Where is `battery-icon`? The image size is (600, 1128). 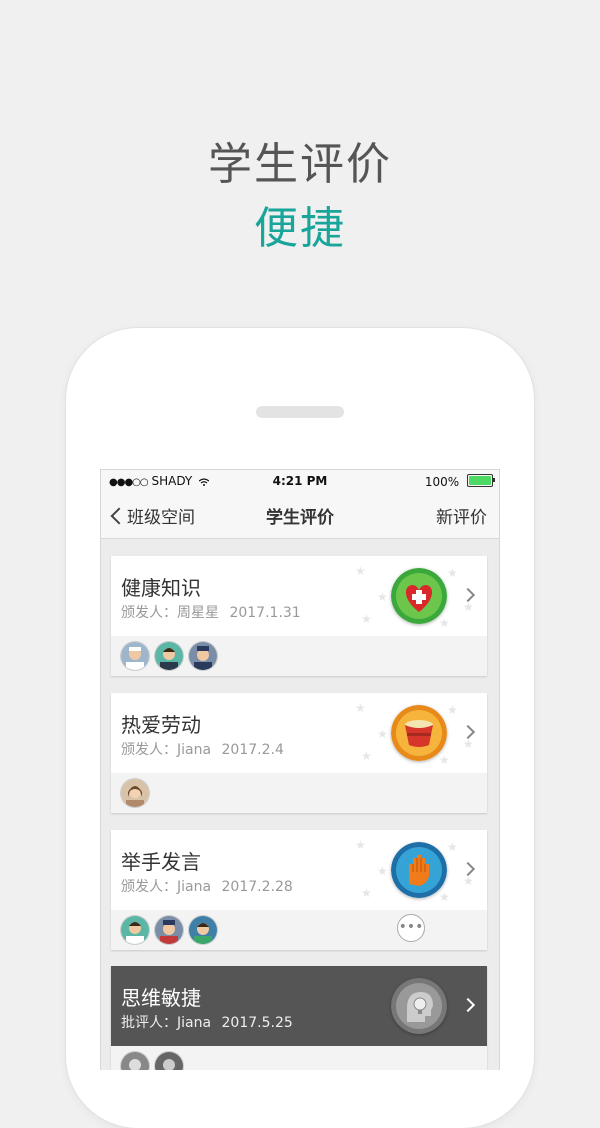 battery-icon is located at coordinates (481, 480).